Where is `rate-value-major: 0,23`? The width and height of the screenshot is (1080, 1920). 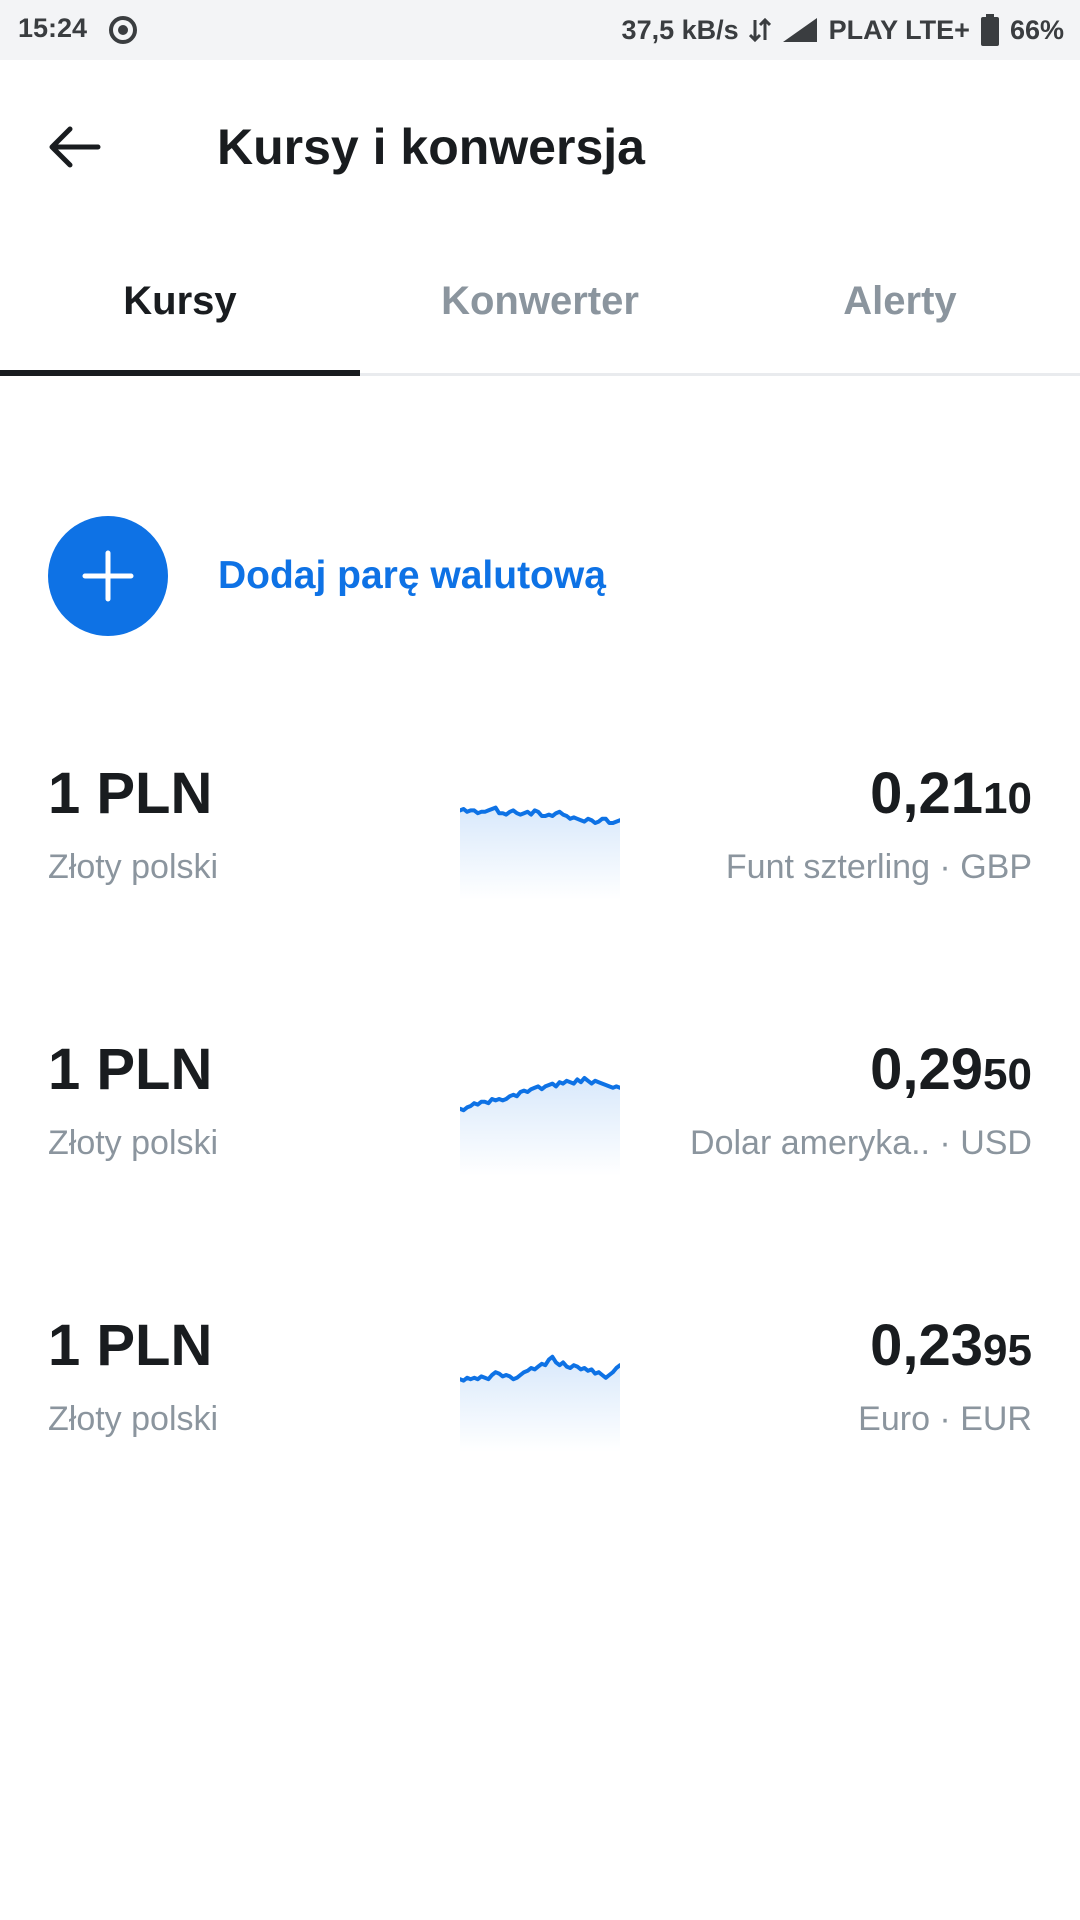 rate-value-major: 0,23 is located at coordinates (927, 1345).